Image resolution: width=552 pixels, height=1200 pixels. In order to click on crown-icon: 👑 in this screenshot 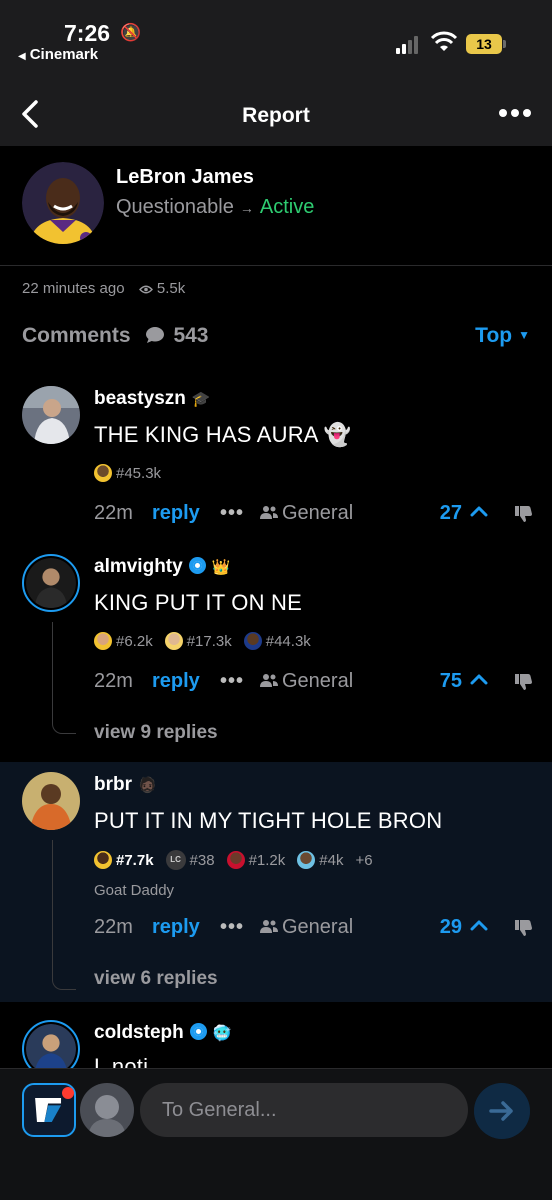, I will do `click(221, 567)`.